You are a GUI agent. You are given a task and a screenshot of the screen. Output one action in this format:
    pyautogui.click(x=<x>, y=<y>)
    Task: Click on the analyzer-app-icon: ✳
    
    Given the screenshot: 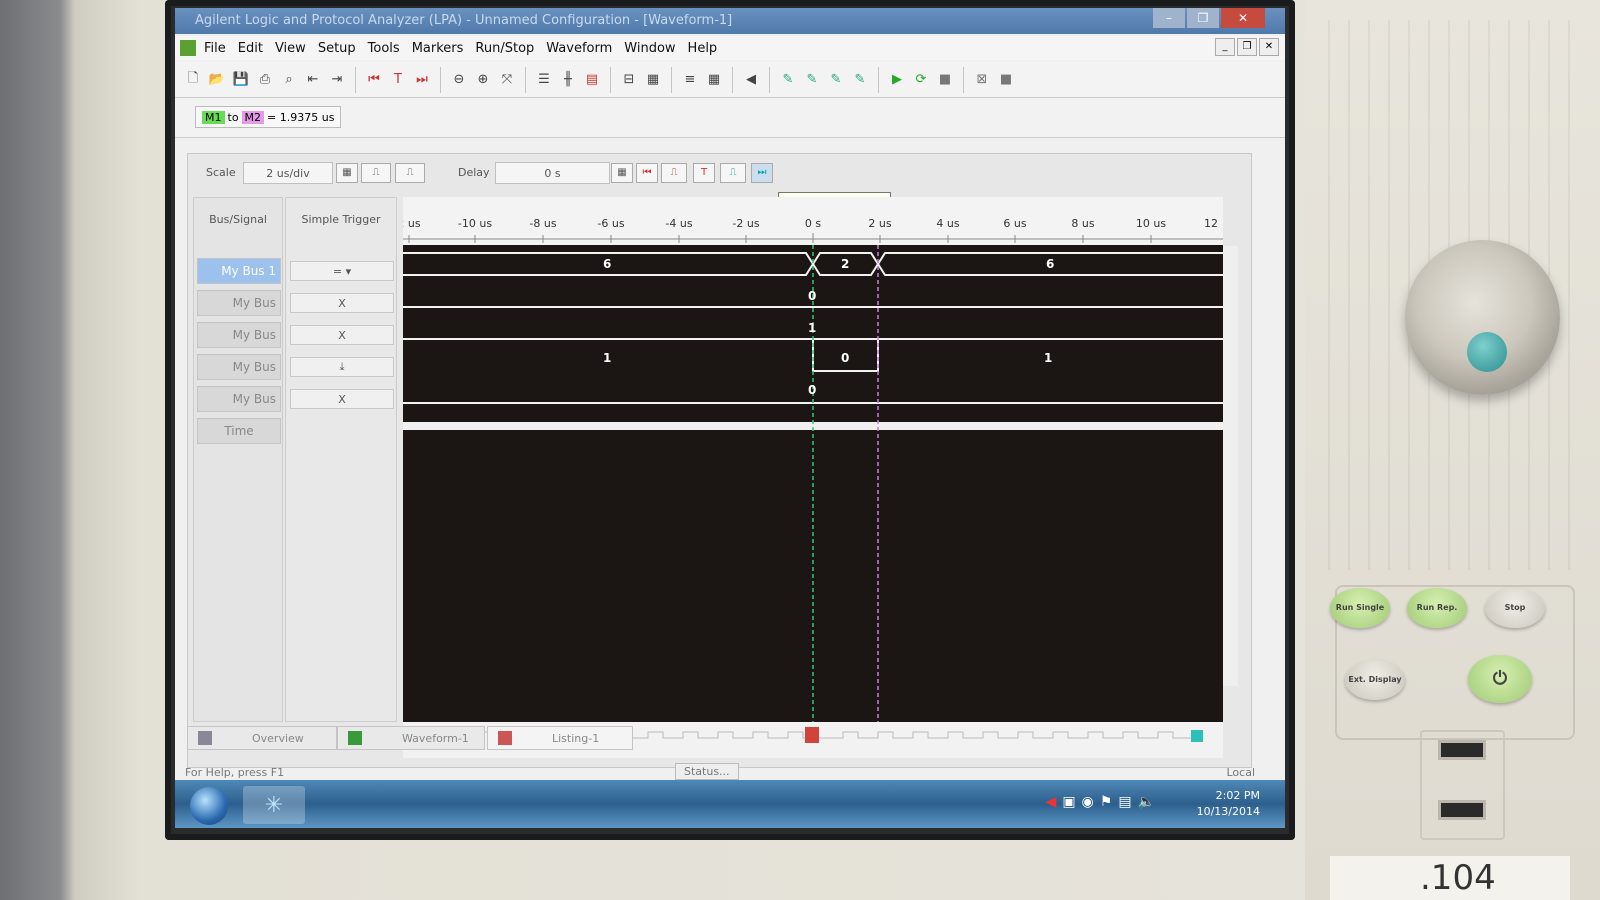 What is the action you would take?
    pyautogui.click(x=274, y=805)
    